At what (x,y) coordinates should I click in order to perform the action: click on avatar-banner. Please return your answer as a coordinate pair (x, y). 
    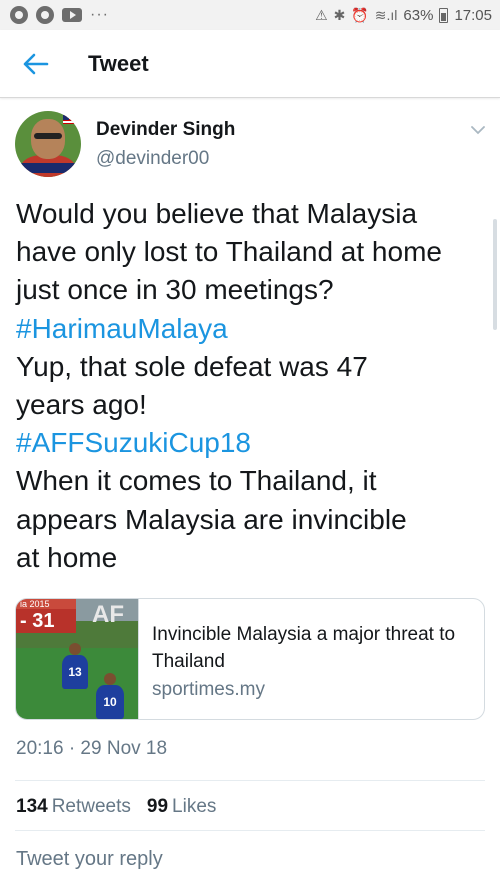
    Looking at the image, I should click on (48, 168).